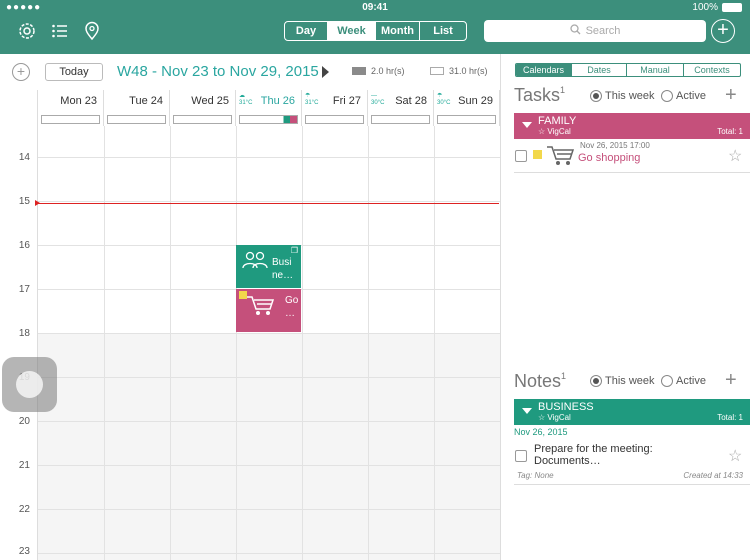 The height and width of the screenshot is (560, 750). I want to click on task-item: Nov 26, 2015 17:00 Go shopping ☆, so click(632, 156).